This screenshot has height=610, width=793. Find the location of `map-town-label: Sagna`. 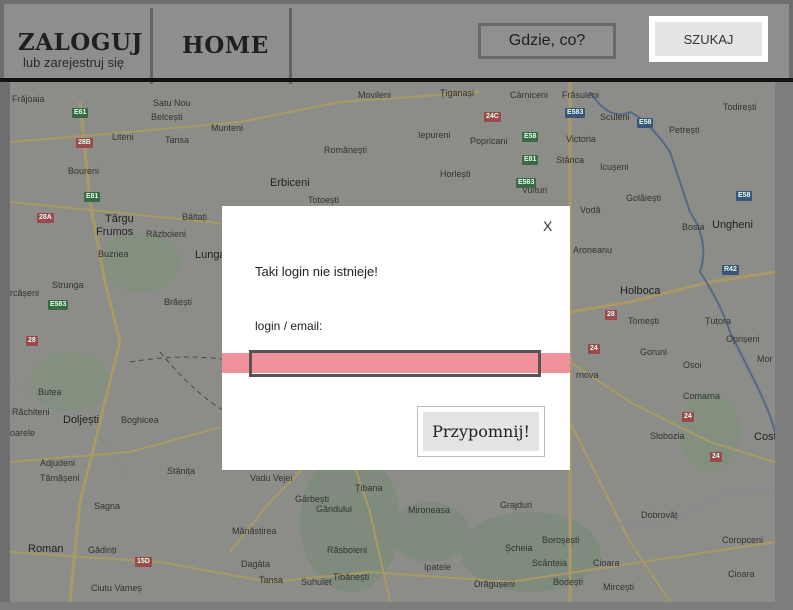

map-town-label: Sagna is located at coordinates (107, 506).